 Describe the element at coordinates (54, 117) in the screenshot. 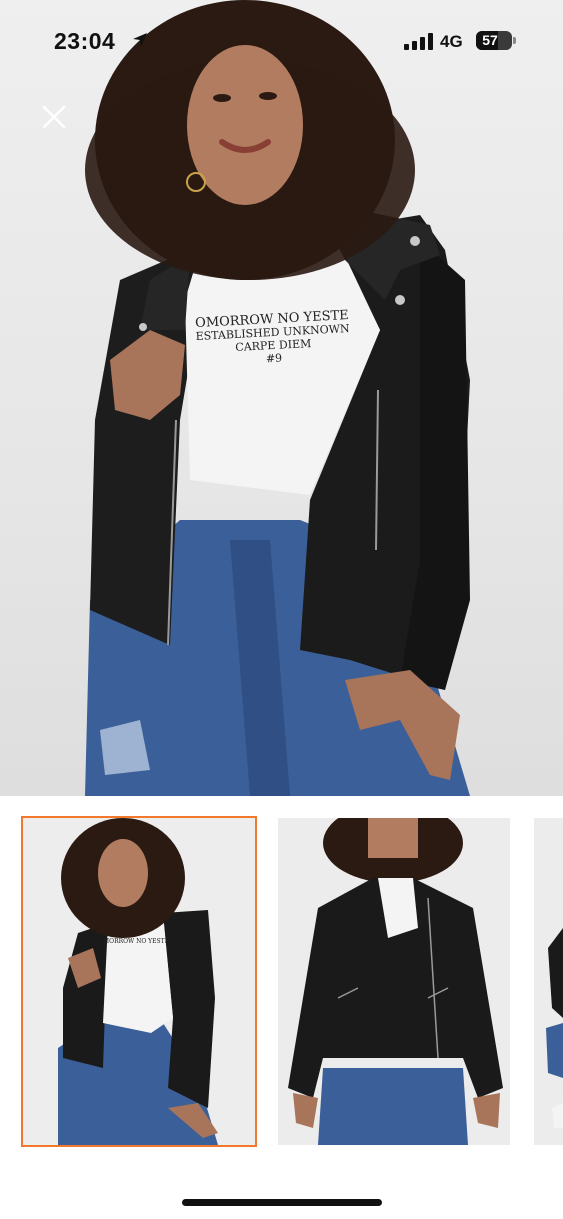

I see `close-icon` at that location.